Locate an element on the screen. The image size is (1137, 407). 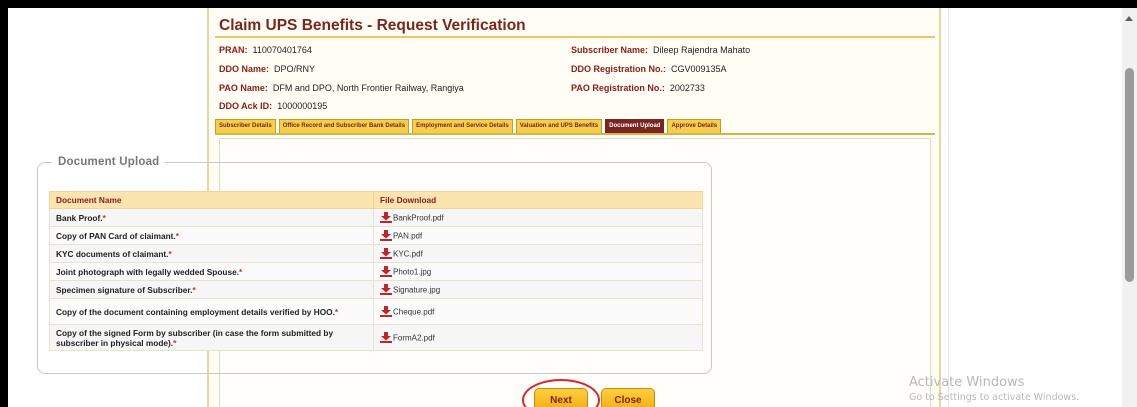
file-link: KYC.pdf is located at coordinates (408, 253).